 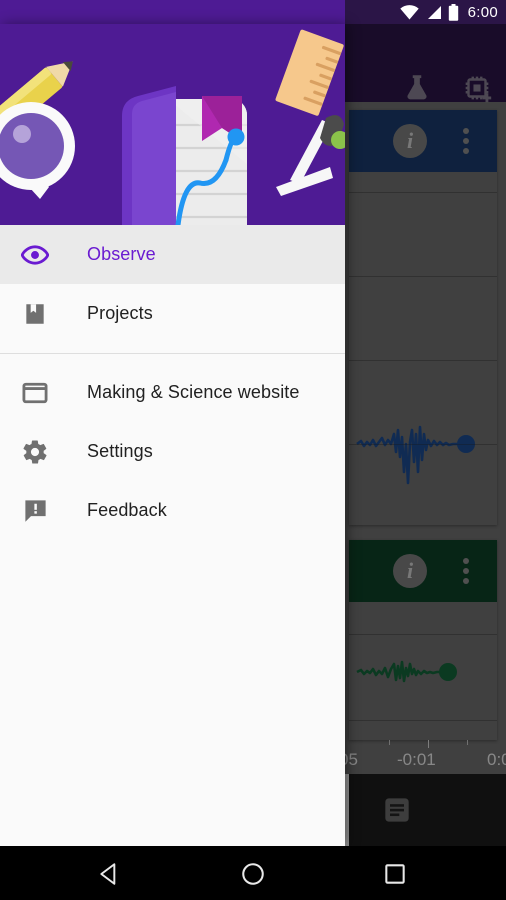 What do you see at coordinates (35, 314) in the screenshot?
I see `book-bookmark-icon` at bounding box center [35, 314].